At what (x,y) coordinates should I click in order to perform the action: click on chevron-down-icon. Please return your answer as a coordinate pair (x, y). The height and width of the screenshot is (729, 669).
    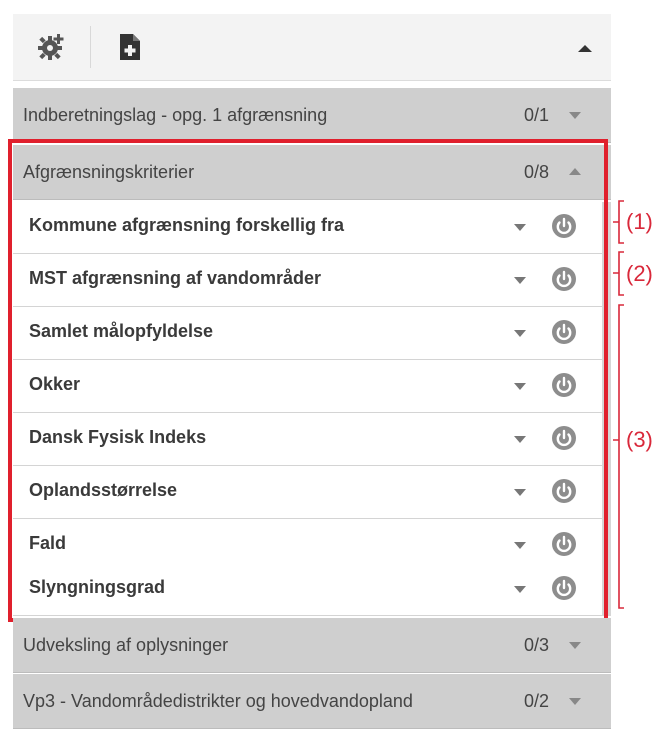
    Looking at the image, I should click on (575, 701).